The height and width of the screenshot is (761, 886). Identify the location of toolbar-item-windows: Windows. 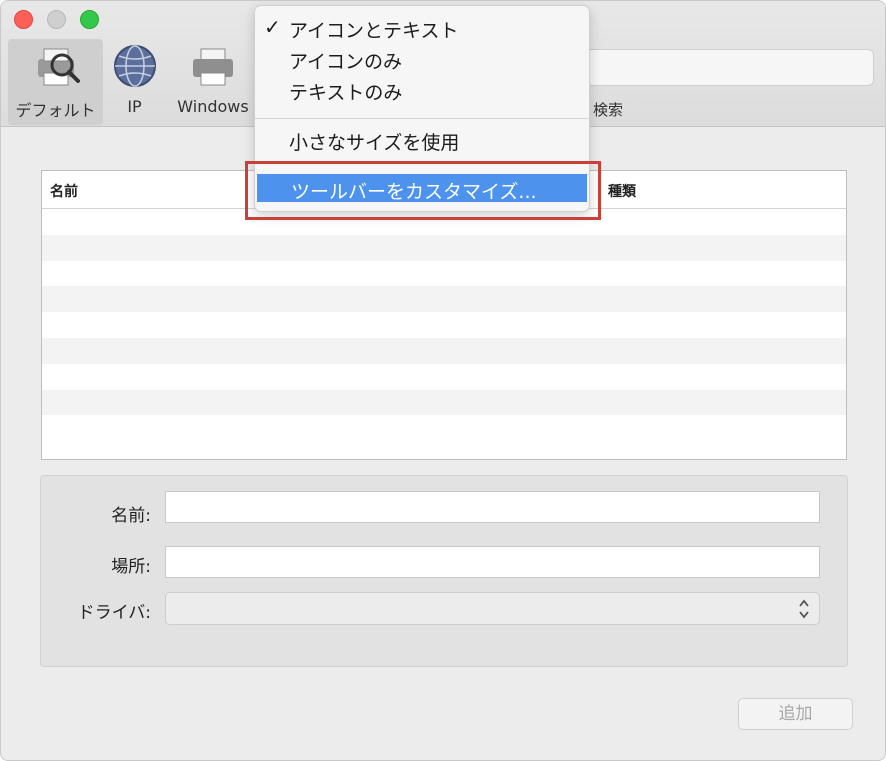
(213, 82).